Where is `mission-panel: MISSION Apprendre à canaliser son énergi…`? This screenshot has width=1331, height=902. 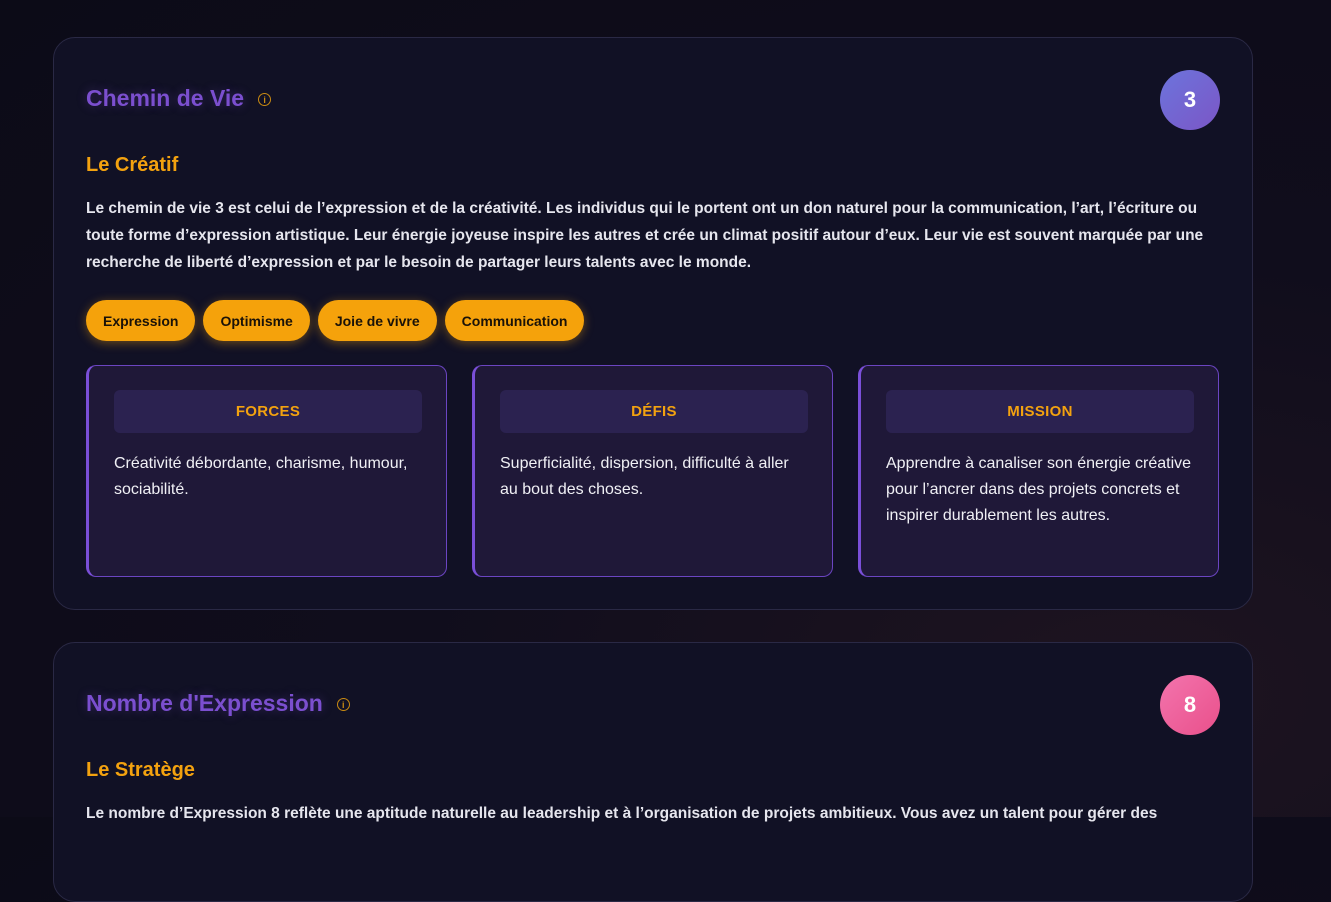
mission-panel: MISSION Apprendre à canaliser son énergi… is located at coordinates (1038, 471).